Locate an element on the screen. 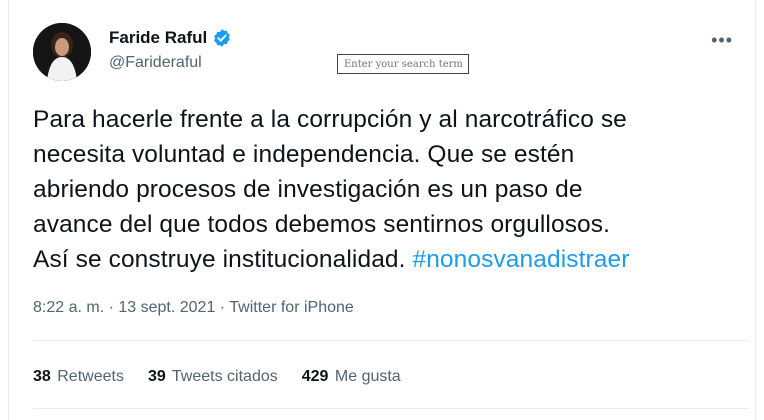  tweet-source-link: Twitter for iPhone is located at coordinates (291, 307).